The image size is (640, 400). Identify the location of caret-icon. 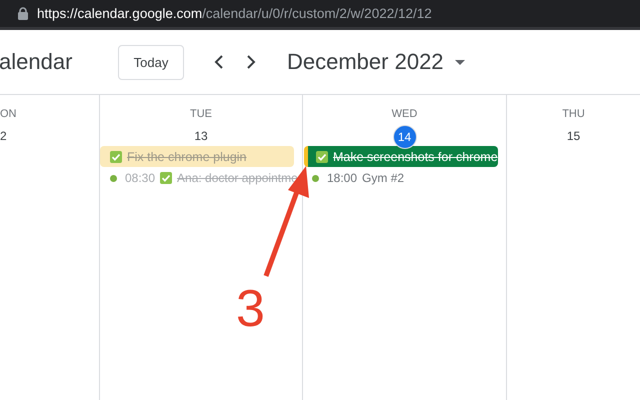
(459, 62).